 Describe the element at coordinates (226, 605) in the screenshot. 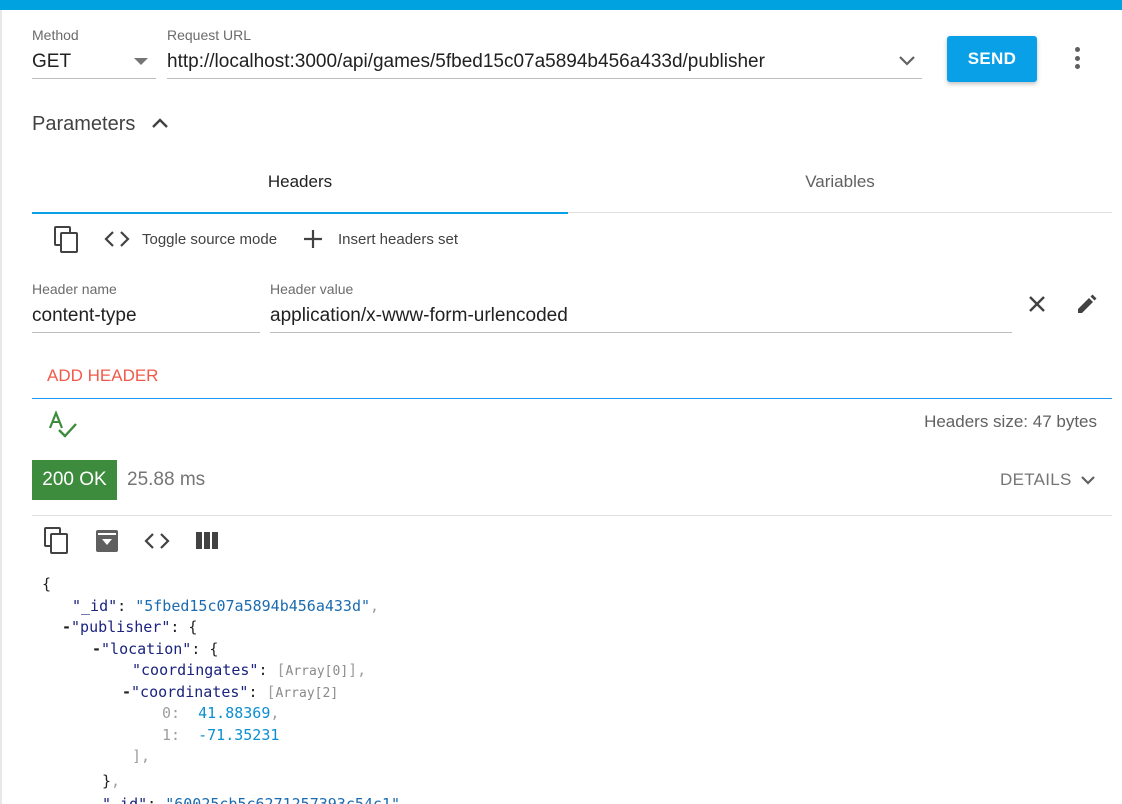

I see `json-line: "_id": "5fbed15c07a5894b456a433d",` at that location.